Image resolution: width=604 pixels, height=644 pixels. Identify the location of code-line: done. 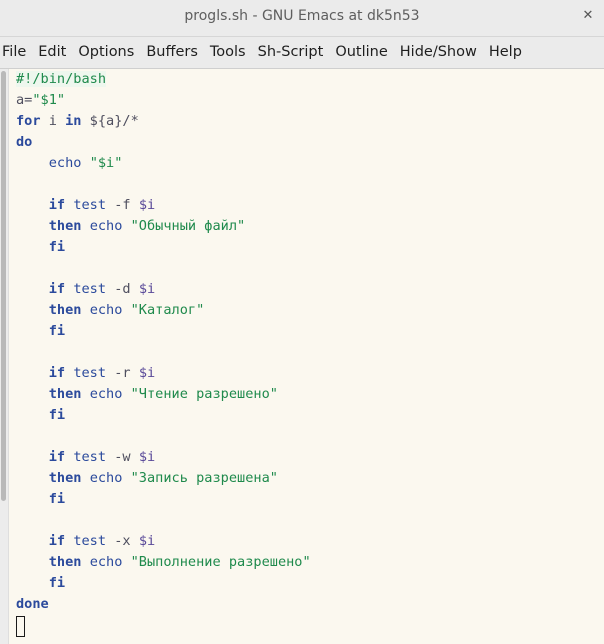
(310, 604).